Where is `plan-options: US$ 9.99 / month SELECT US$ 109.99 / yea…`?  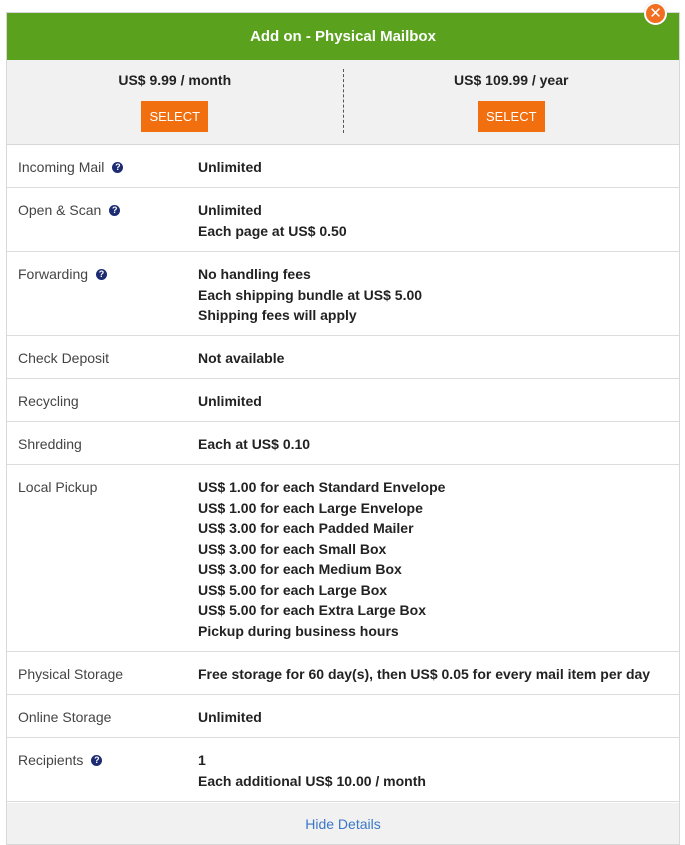 plan-options: US$ 9.99 / month SELECT US$ 109.99 / yea… is located at coordinates (343, 102).